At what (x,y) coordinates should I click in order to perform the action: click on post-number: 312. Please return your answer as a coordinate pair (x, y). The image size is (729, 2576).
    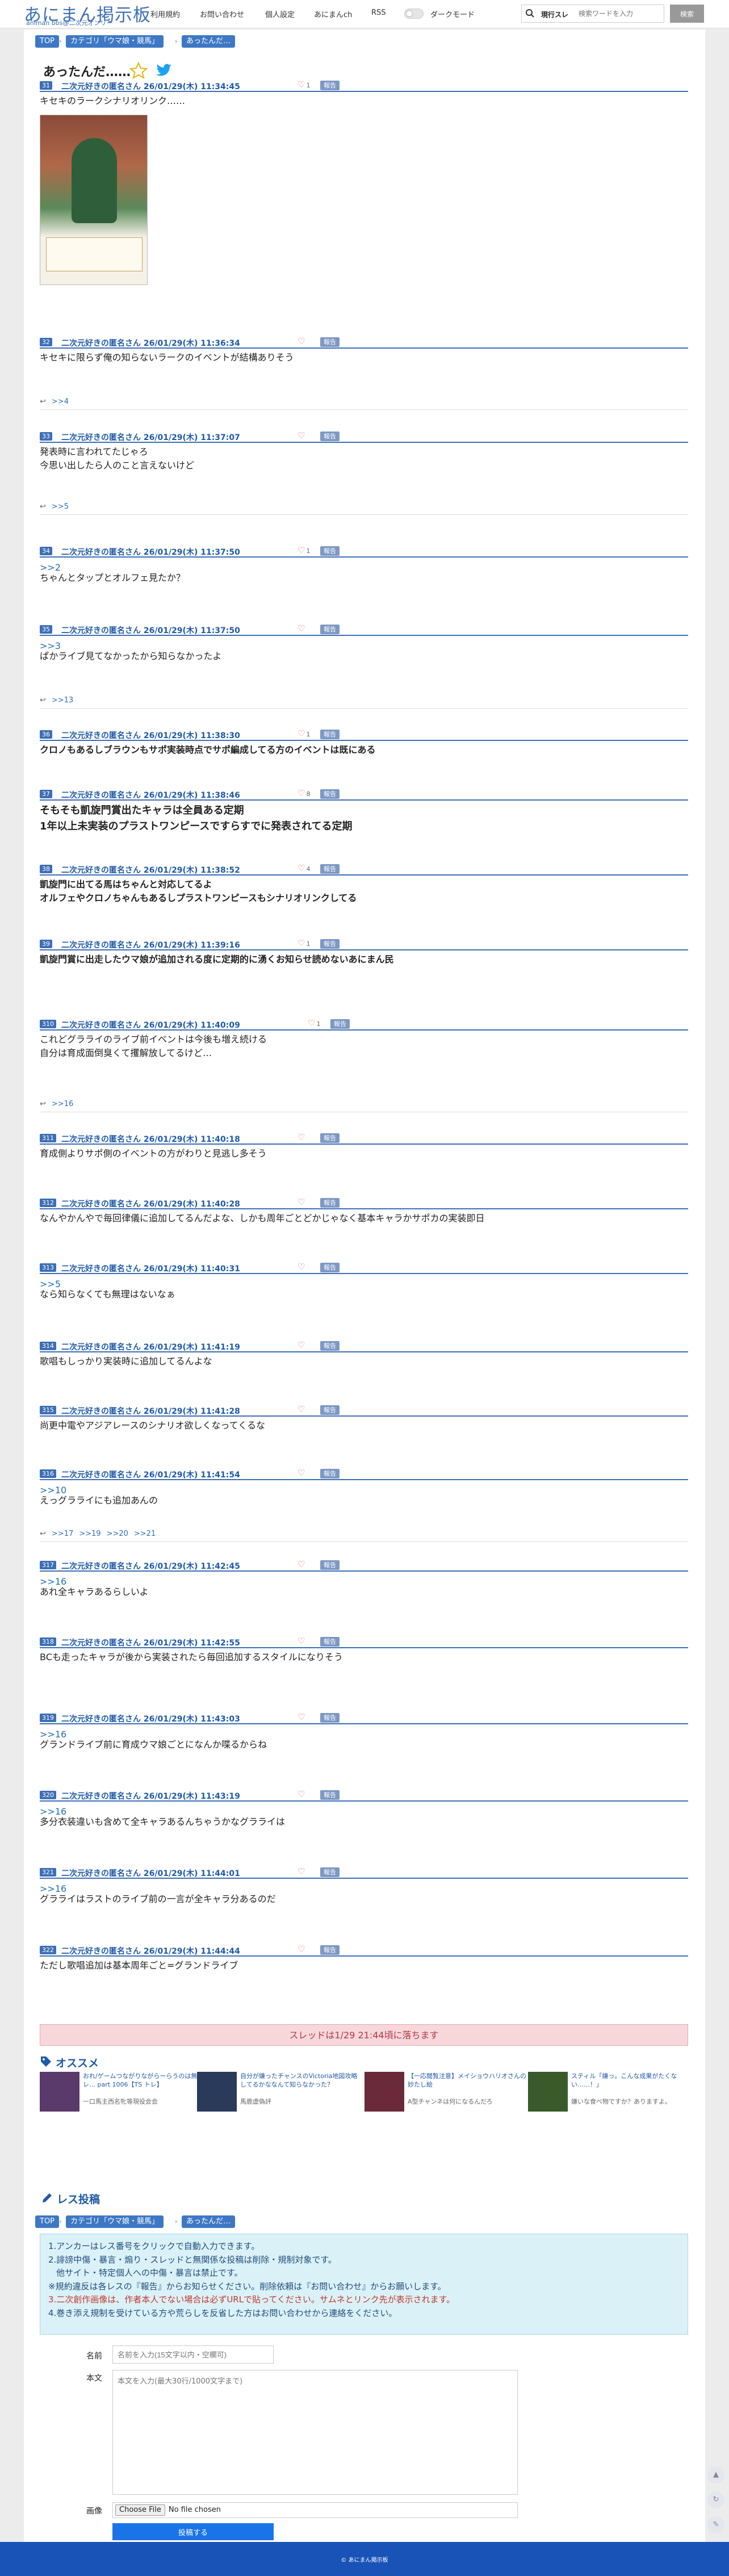
    Looking at the image, I should click on (48, 1203).